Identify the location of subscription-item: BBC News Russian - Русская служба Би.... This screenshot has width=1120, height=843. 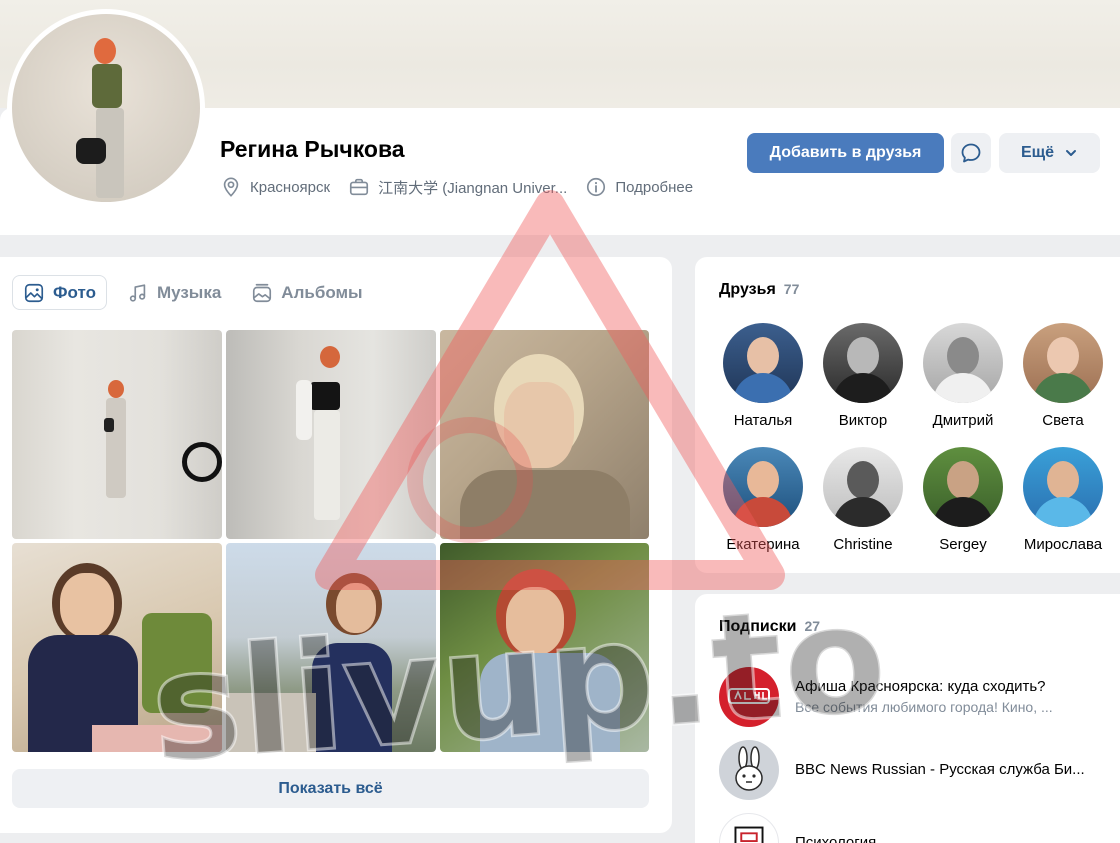
(914, 769).